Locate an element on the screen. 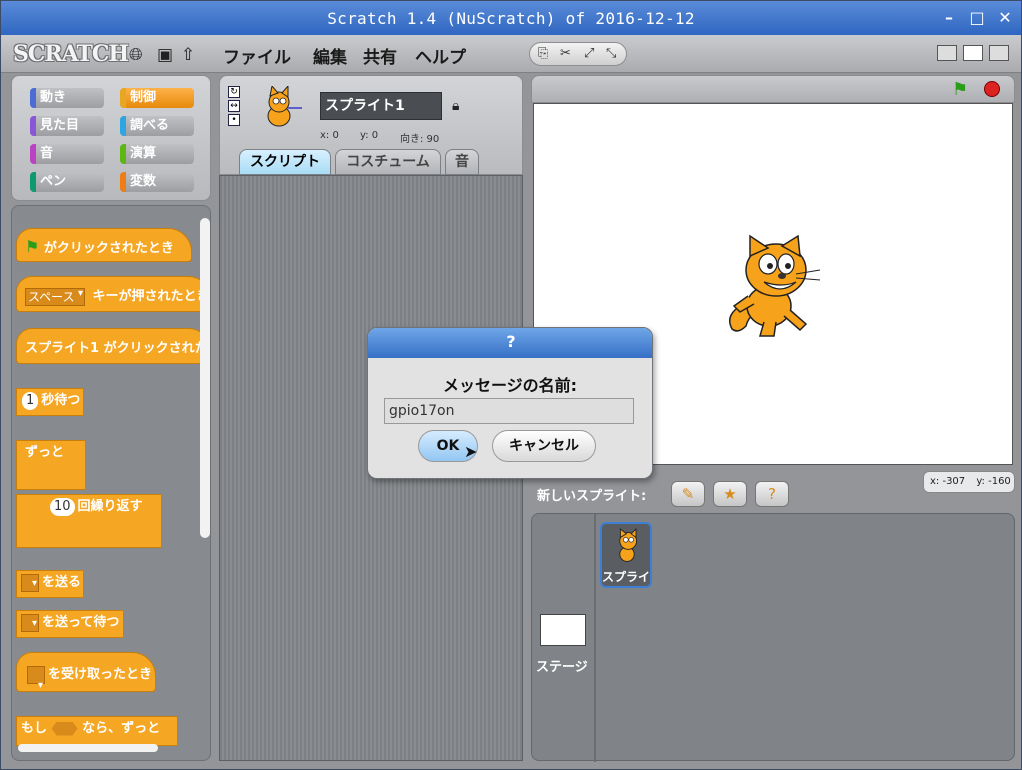 The height and width of the screenshot is (770, 1022). block-wait: 1 秒待つ is located at coordinates (50, 402).